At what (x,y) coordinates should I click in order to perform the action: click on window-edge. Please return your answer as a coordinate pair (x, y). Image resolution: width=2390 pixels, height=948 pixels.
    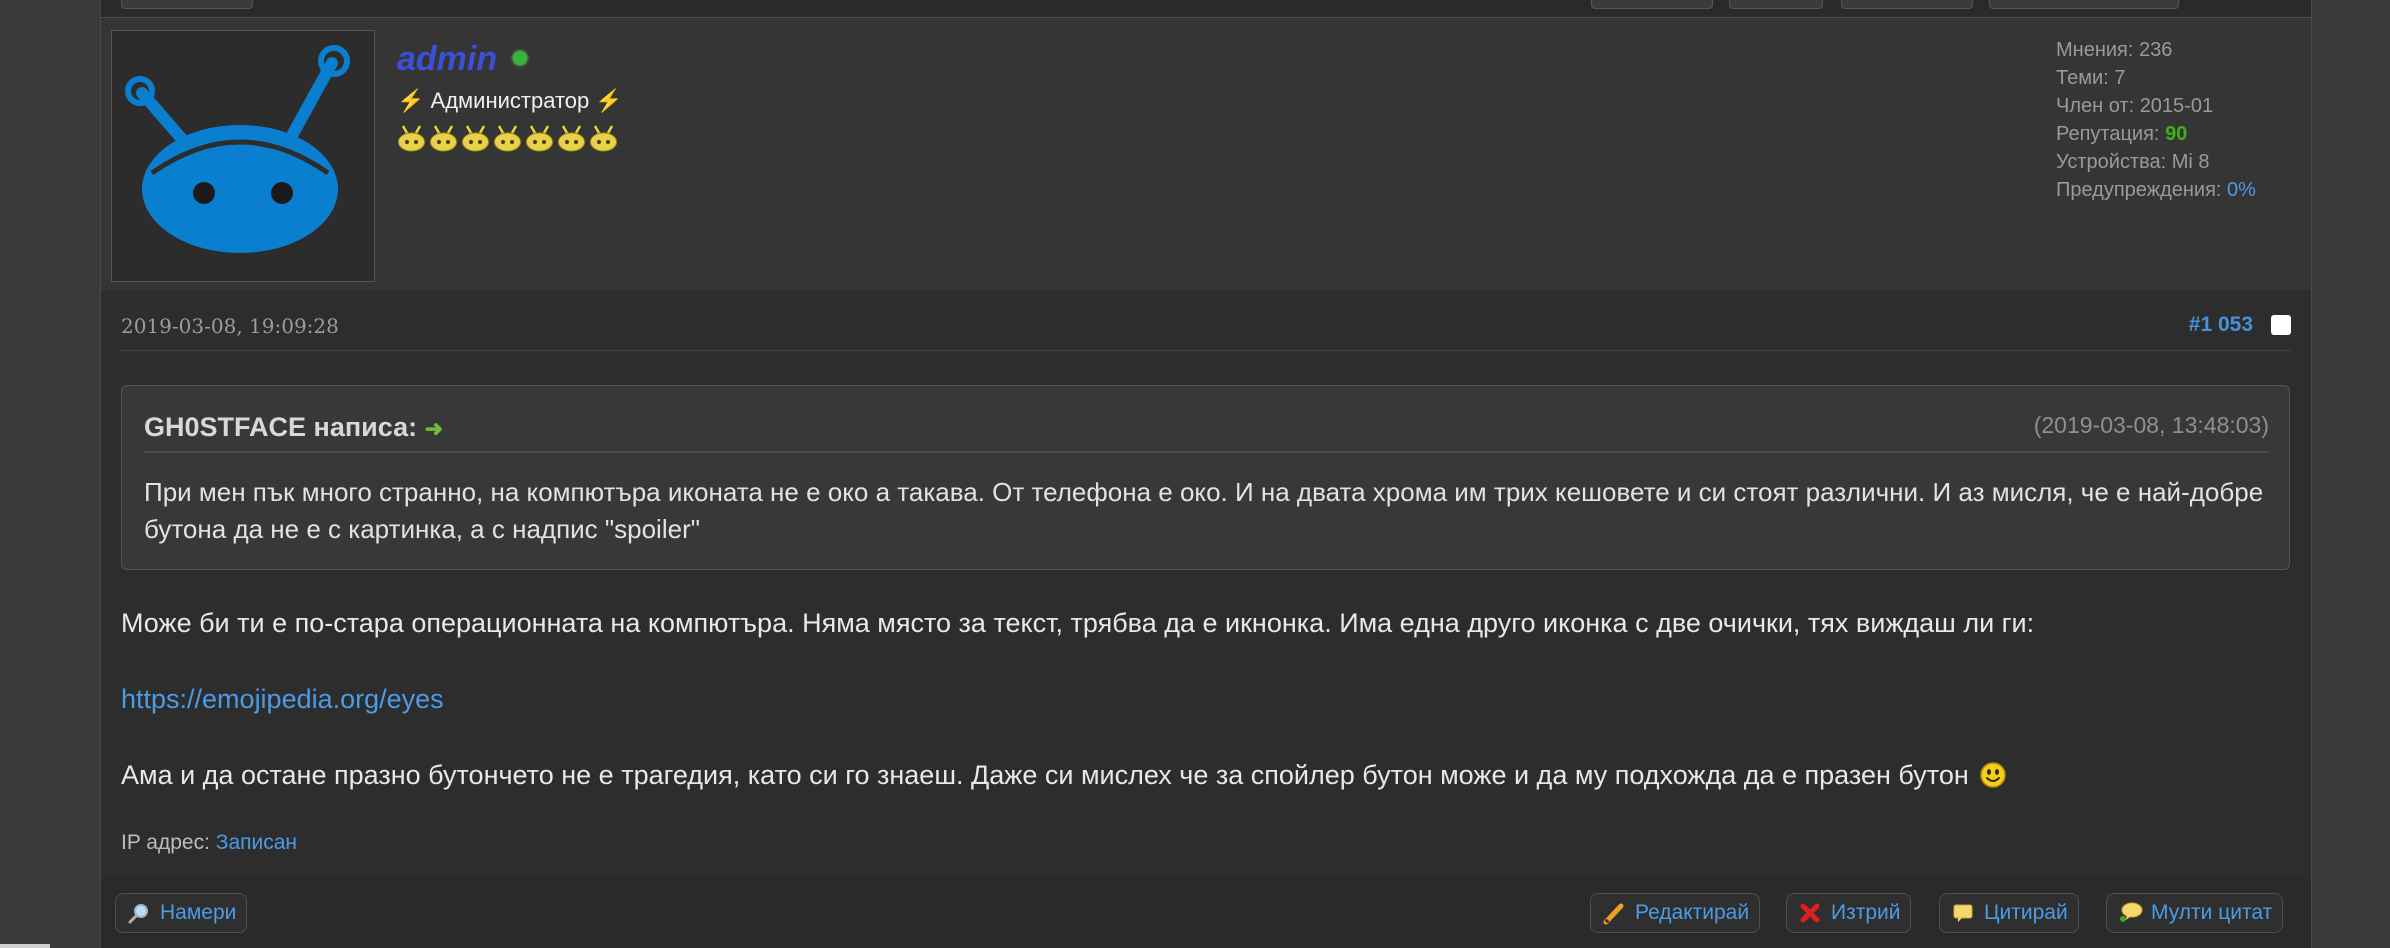
    Looking at the image, I should click on (25, 946).